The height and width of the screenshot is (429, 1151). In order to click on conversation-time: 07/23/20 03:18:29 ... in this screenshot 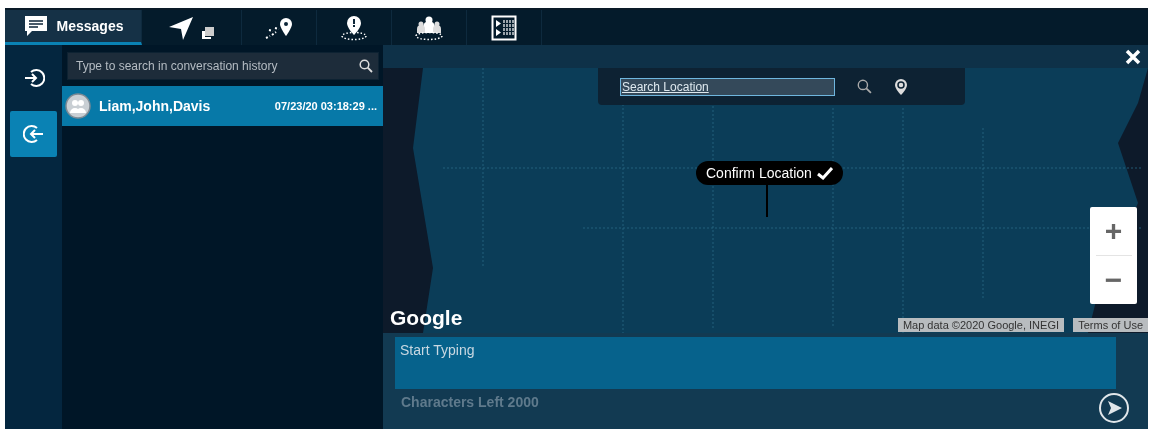, I will do `click(325, 106)`.